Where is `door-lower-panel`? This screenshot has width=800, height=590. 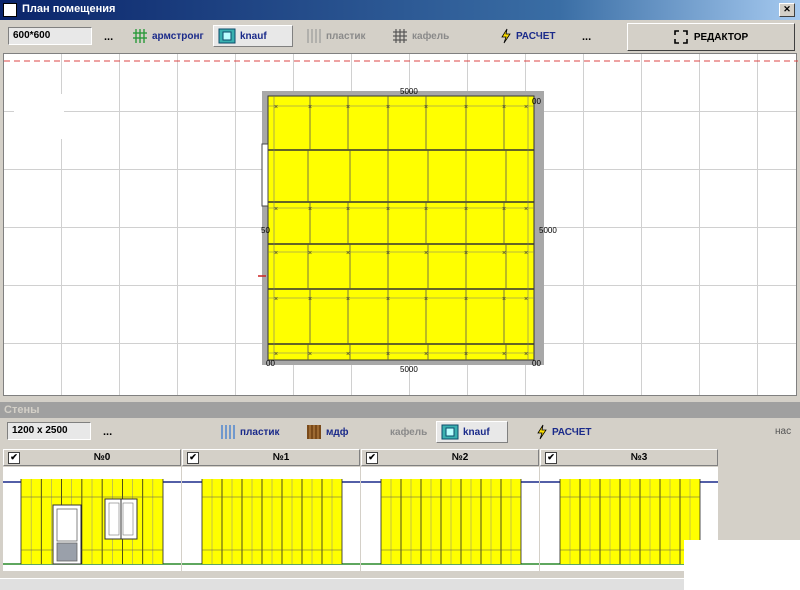 door-lower-panel is located at coordinates (67, 552).